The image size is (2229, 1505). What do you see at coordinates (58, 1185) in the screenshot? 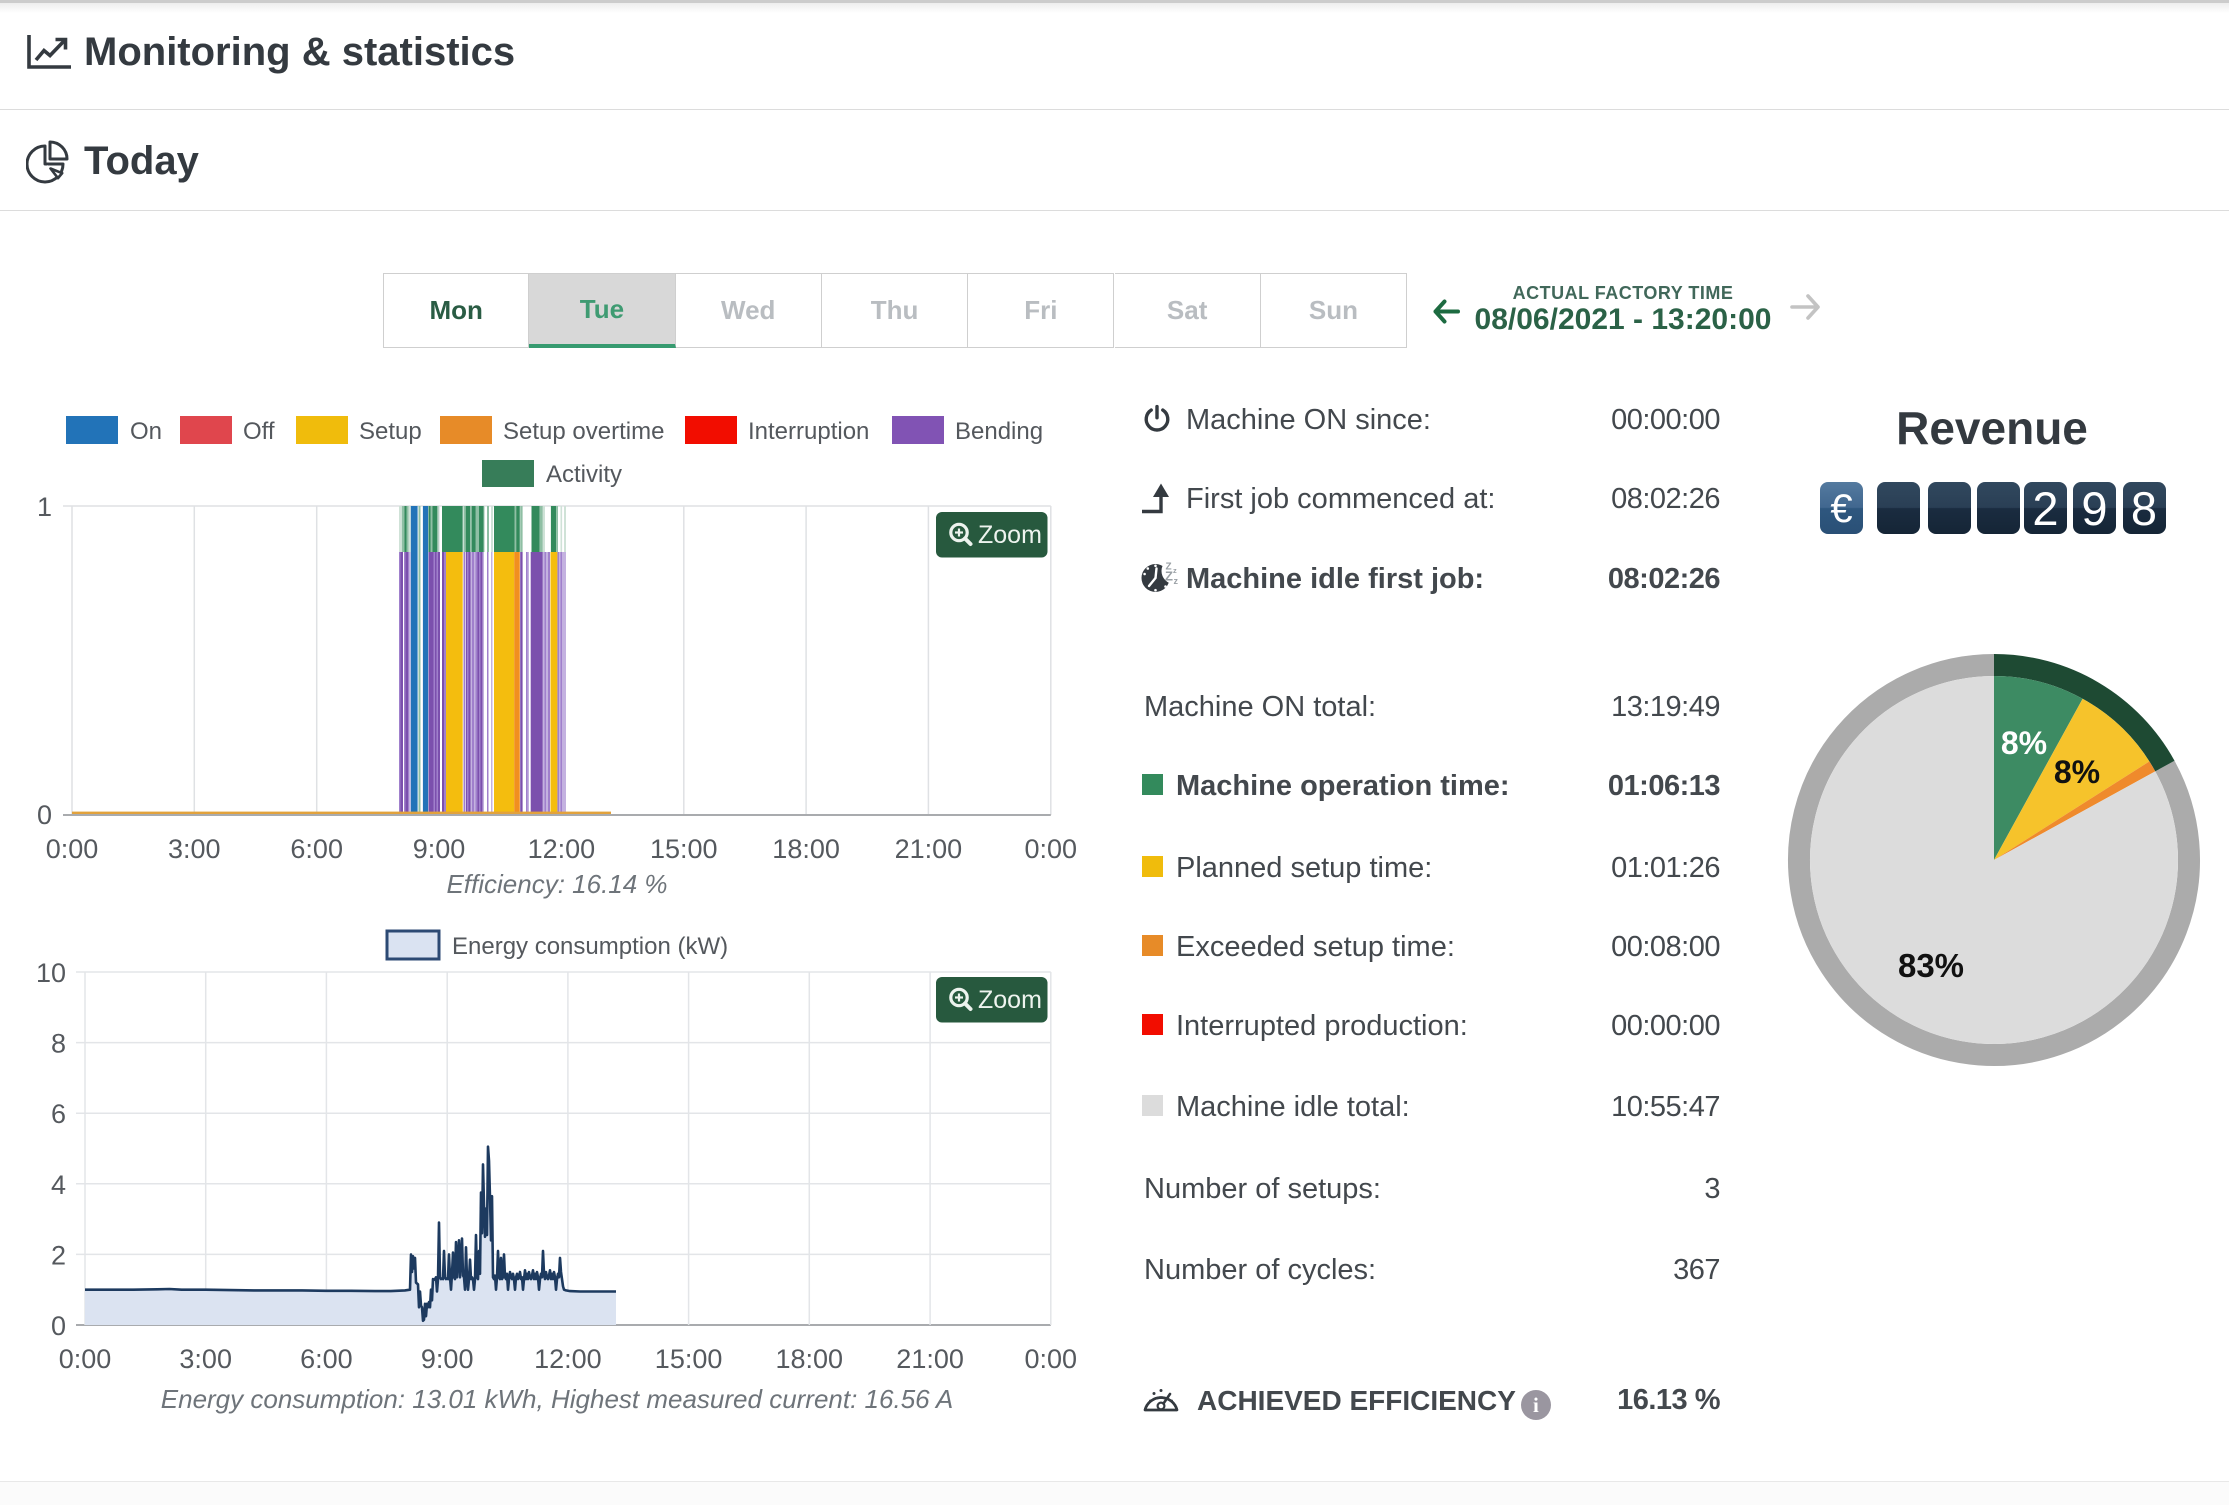
I see `svg-text: 4` at bounding box center [58, 1185].